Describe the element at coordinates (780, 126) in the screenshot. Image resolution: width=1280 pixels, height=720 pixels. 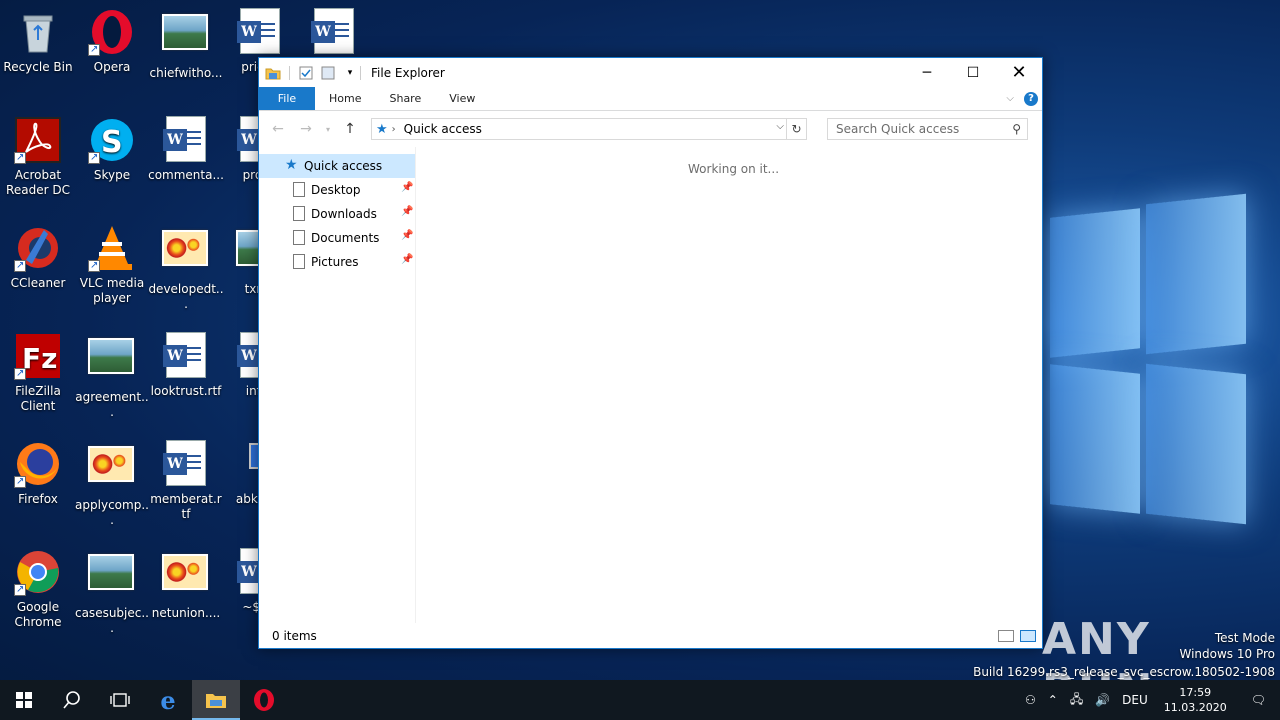
I see `address-dropdown-icon: ⌵` at that location.